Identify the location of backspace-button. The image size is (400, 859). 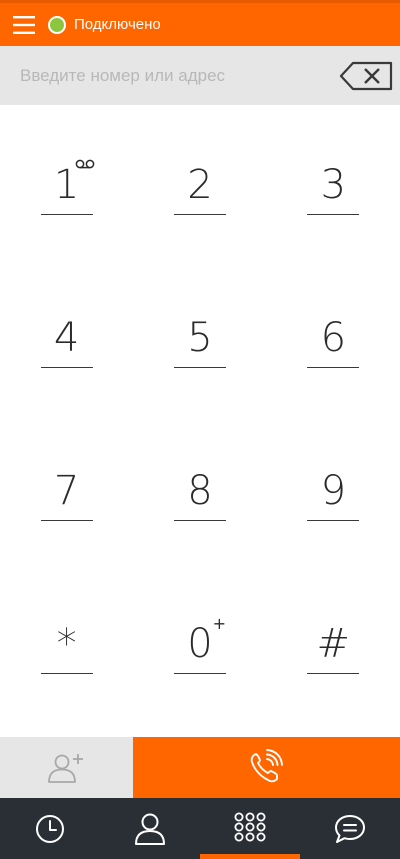
(366, 75).